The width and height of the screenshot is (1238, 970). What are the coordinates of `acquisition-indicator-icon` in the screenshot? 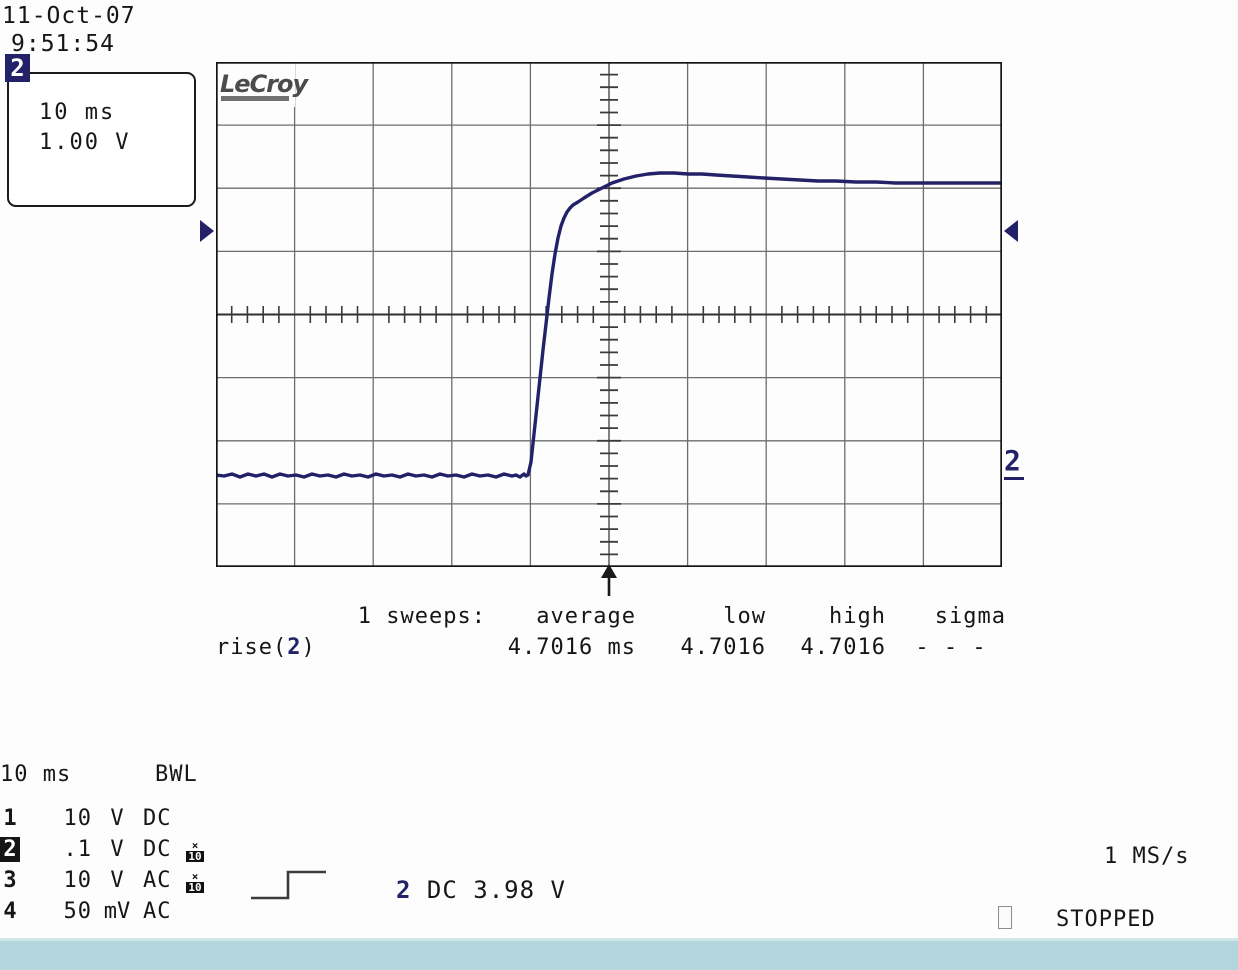 It's located at (1005, 917).